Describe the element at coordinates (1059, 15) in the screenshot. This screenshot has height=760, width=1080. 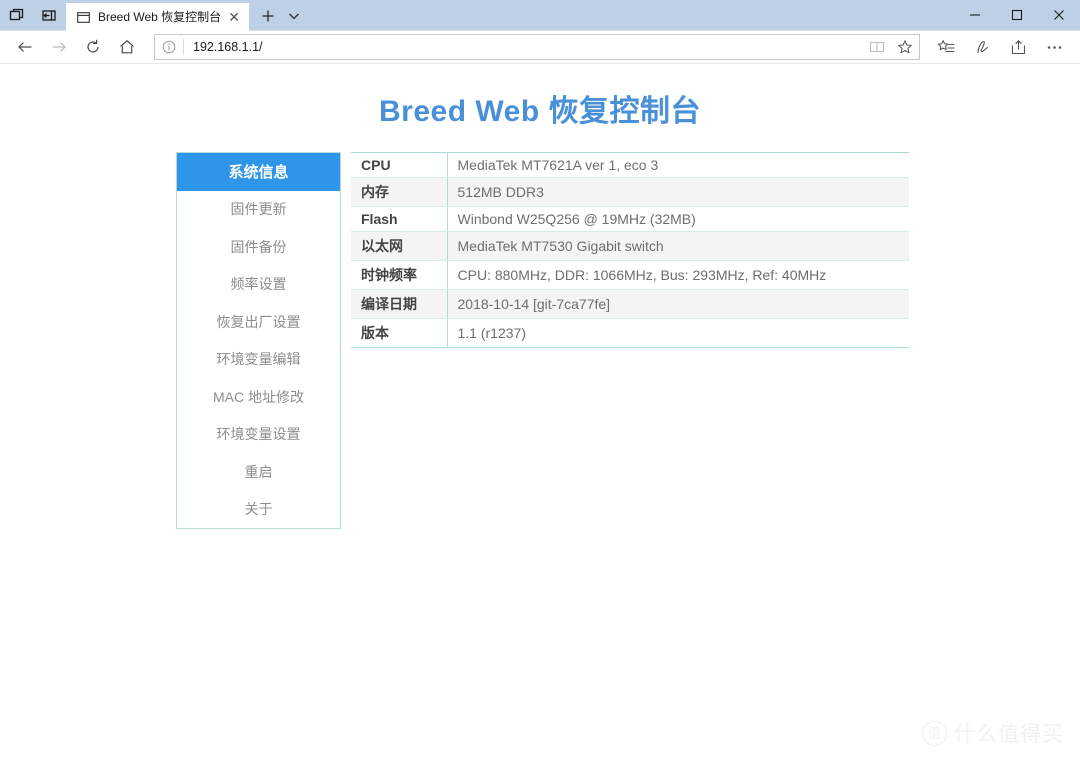
I see `close-window-button` at that location.